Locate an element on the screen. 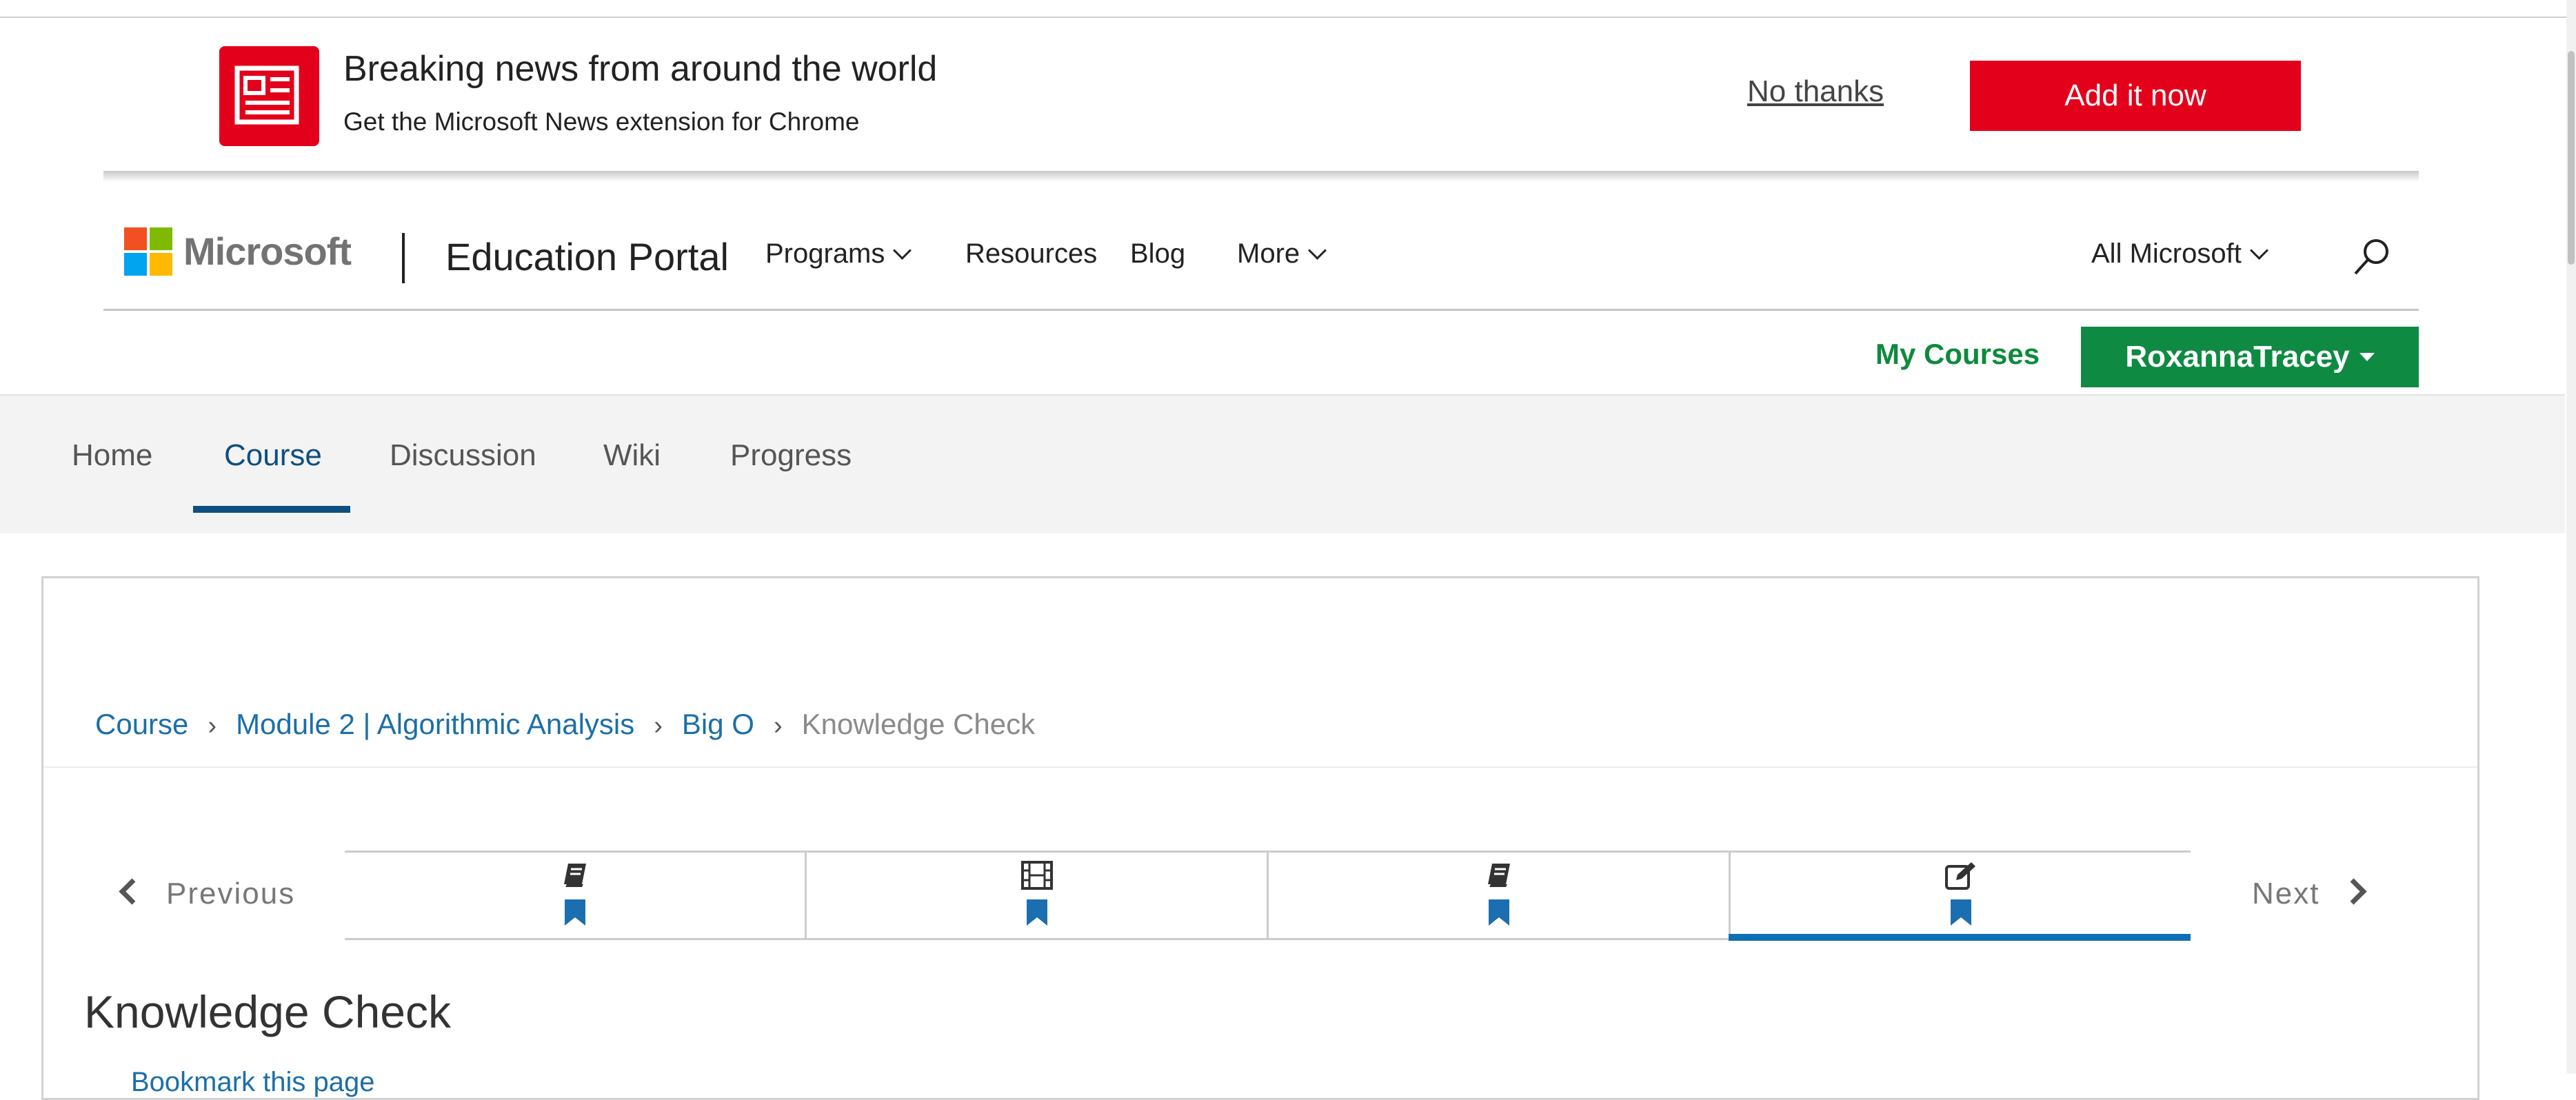 This screenshot has width=2576, height=1100. caret-down-icon is located at coordinates (2367, 357).